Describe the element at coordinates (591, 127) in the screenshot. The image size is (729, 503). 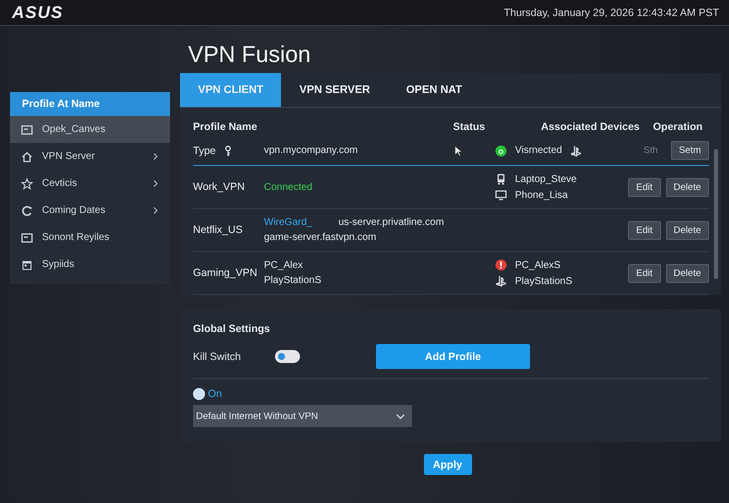
I see `column-header: Associated Devices` at that location.